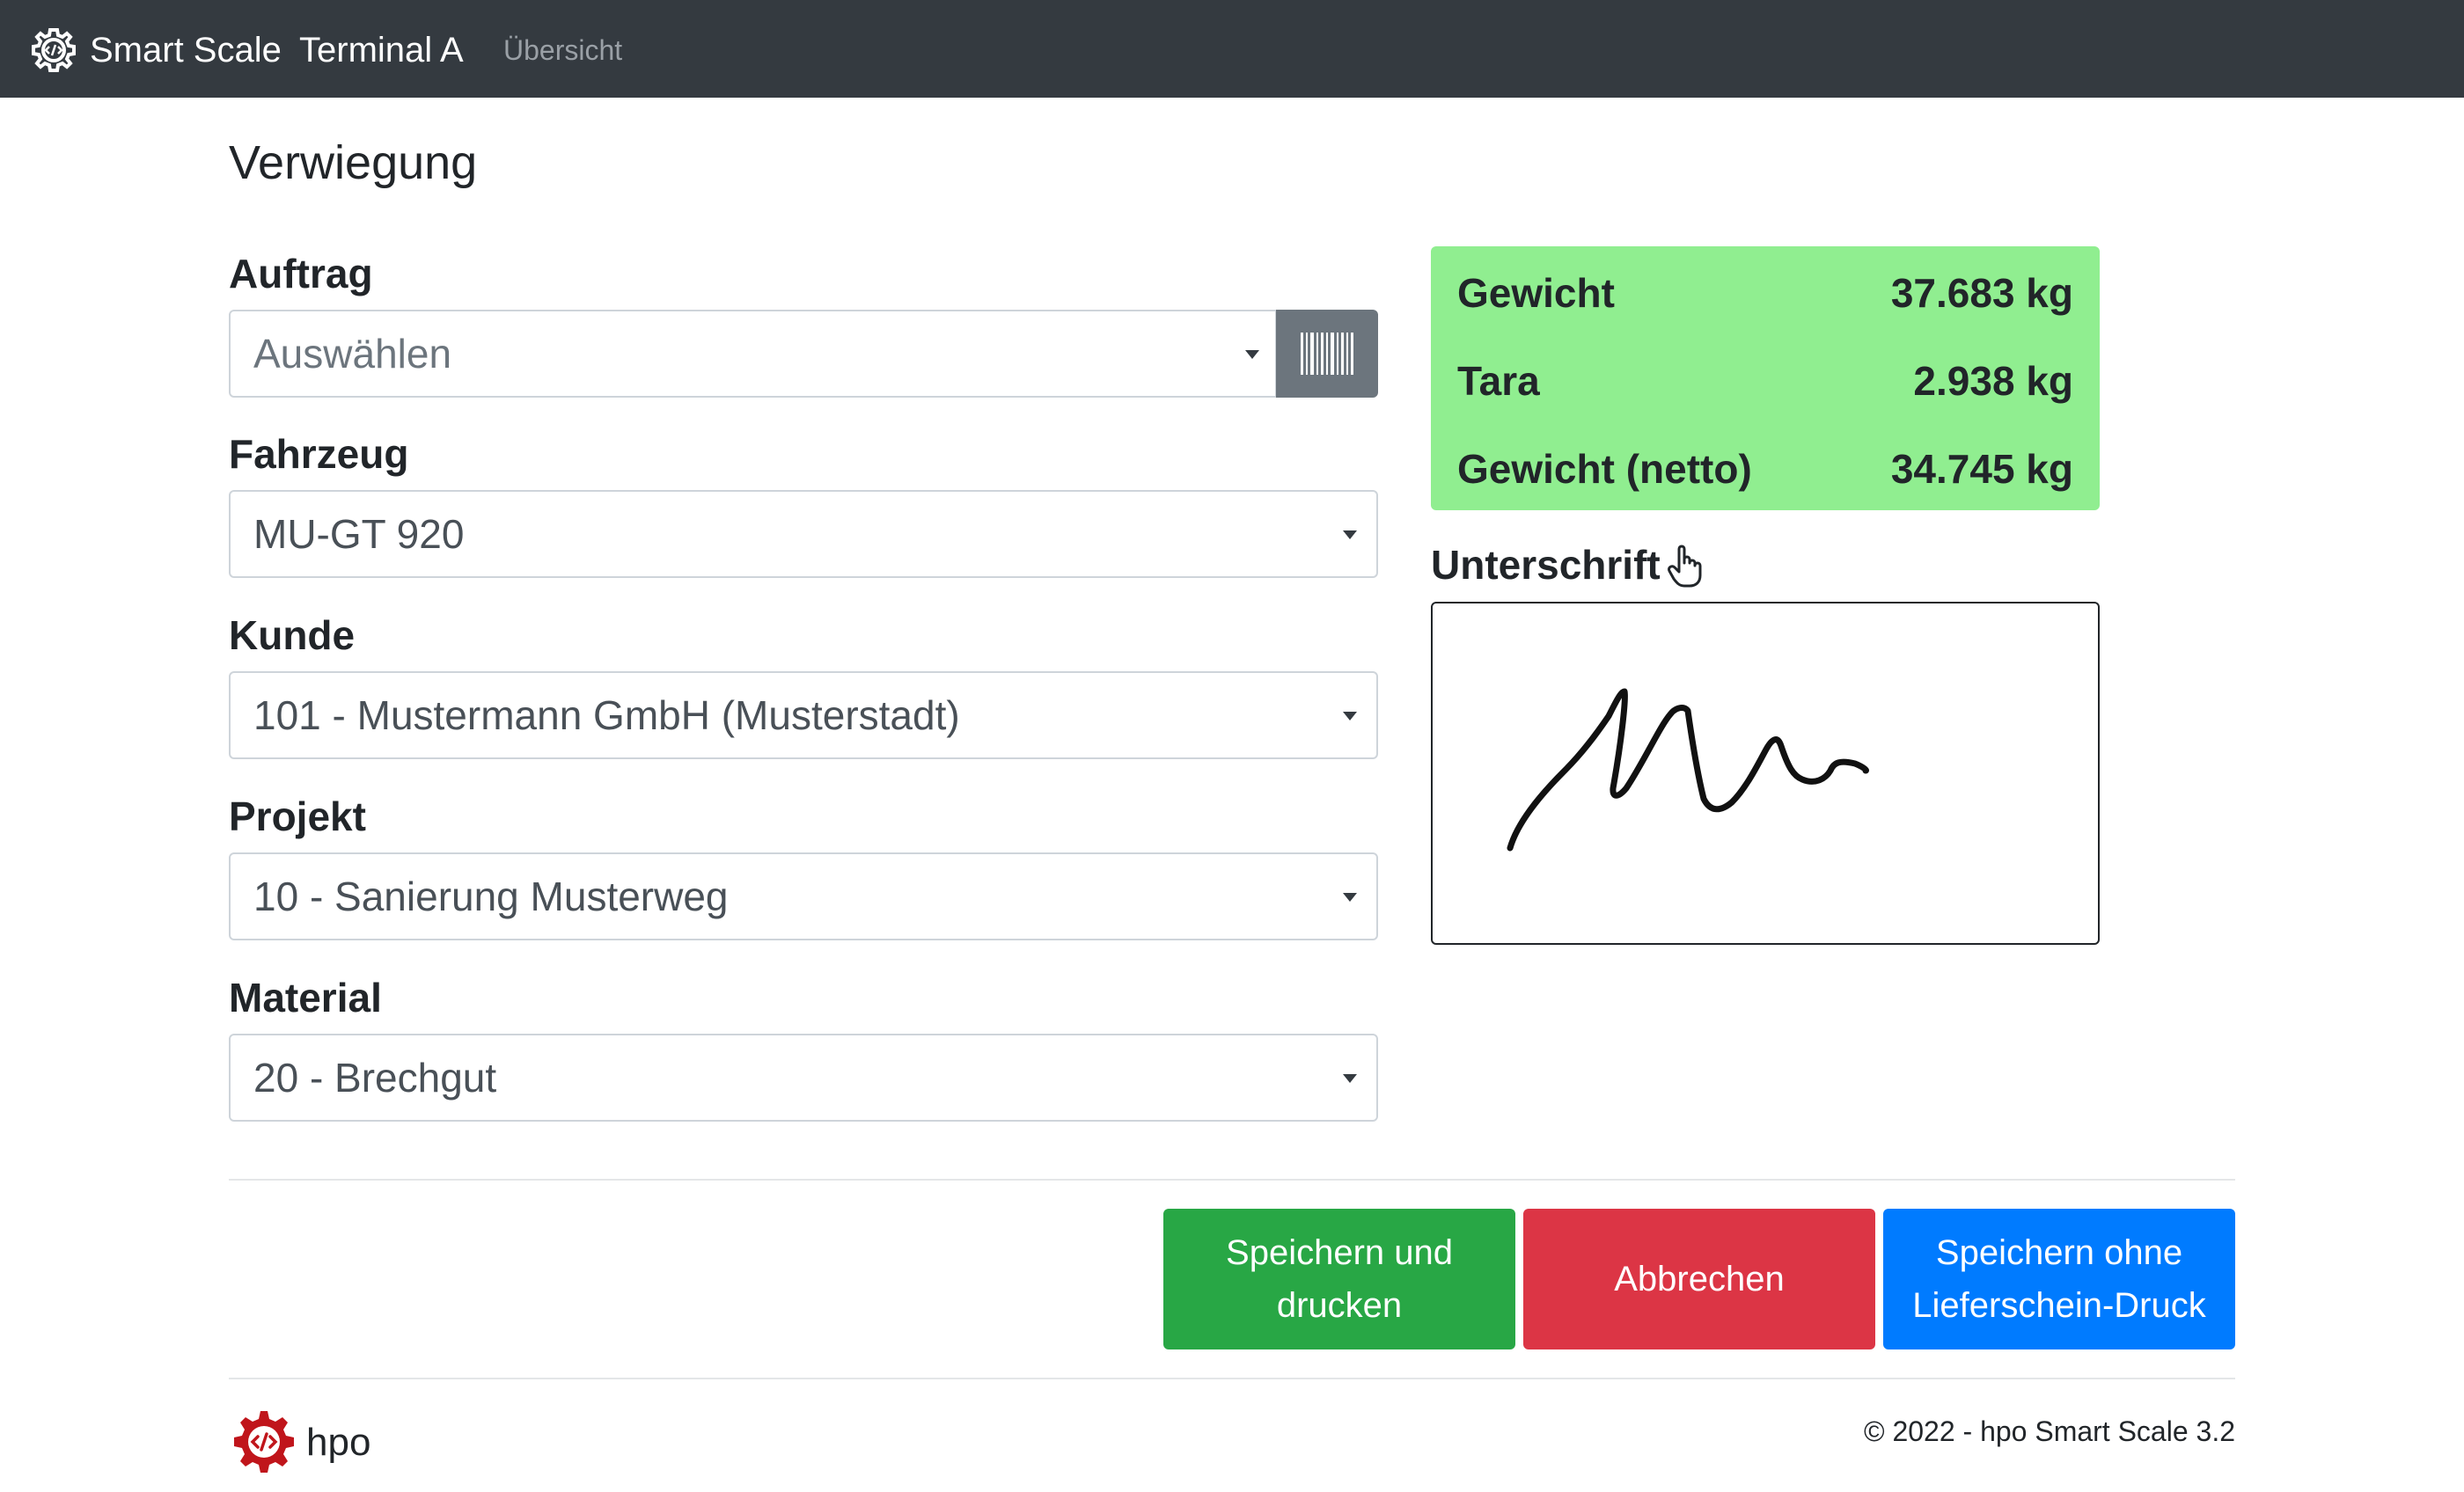 Image resolution: width=2464 pixels, height=1492 pixels. Describe the element at coordinates (803, 1078) in the screenshot. I see `material-select: 20 - Brechgut` at that location.